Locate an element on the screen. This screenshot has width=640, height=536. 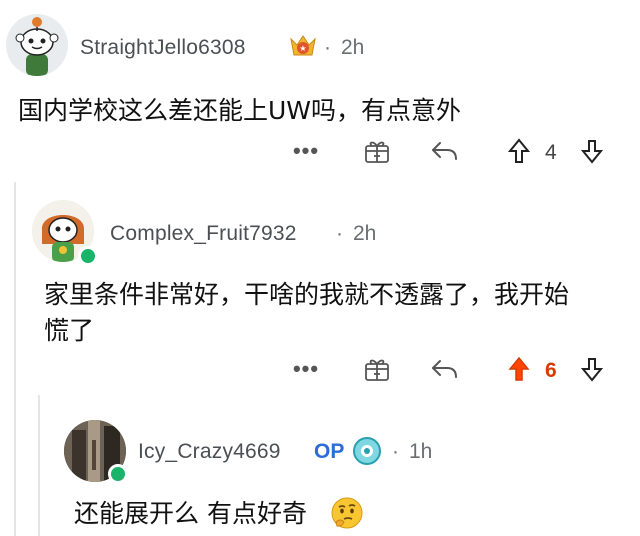
op-badge: OP is located at coordinates (329, 451).